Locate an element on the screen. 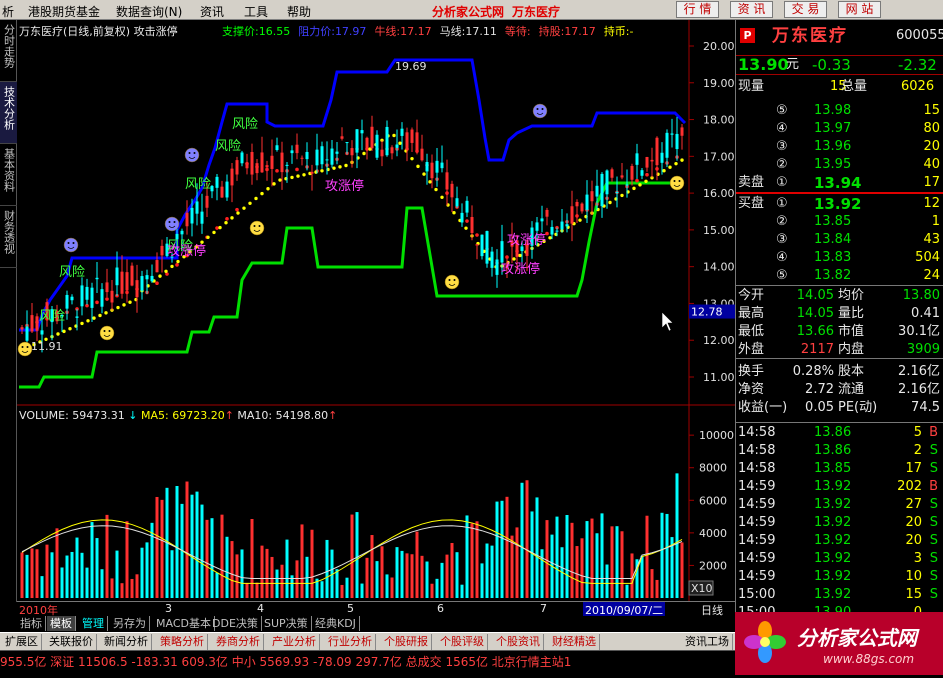 This screenshot has height=678, width=943. menu-item-analysis: 析 is located at coordinates (8, 11).